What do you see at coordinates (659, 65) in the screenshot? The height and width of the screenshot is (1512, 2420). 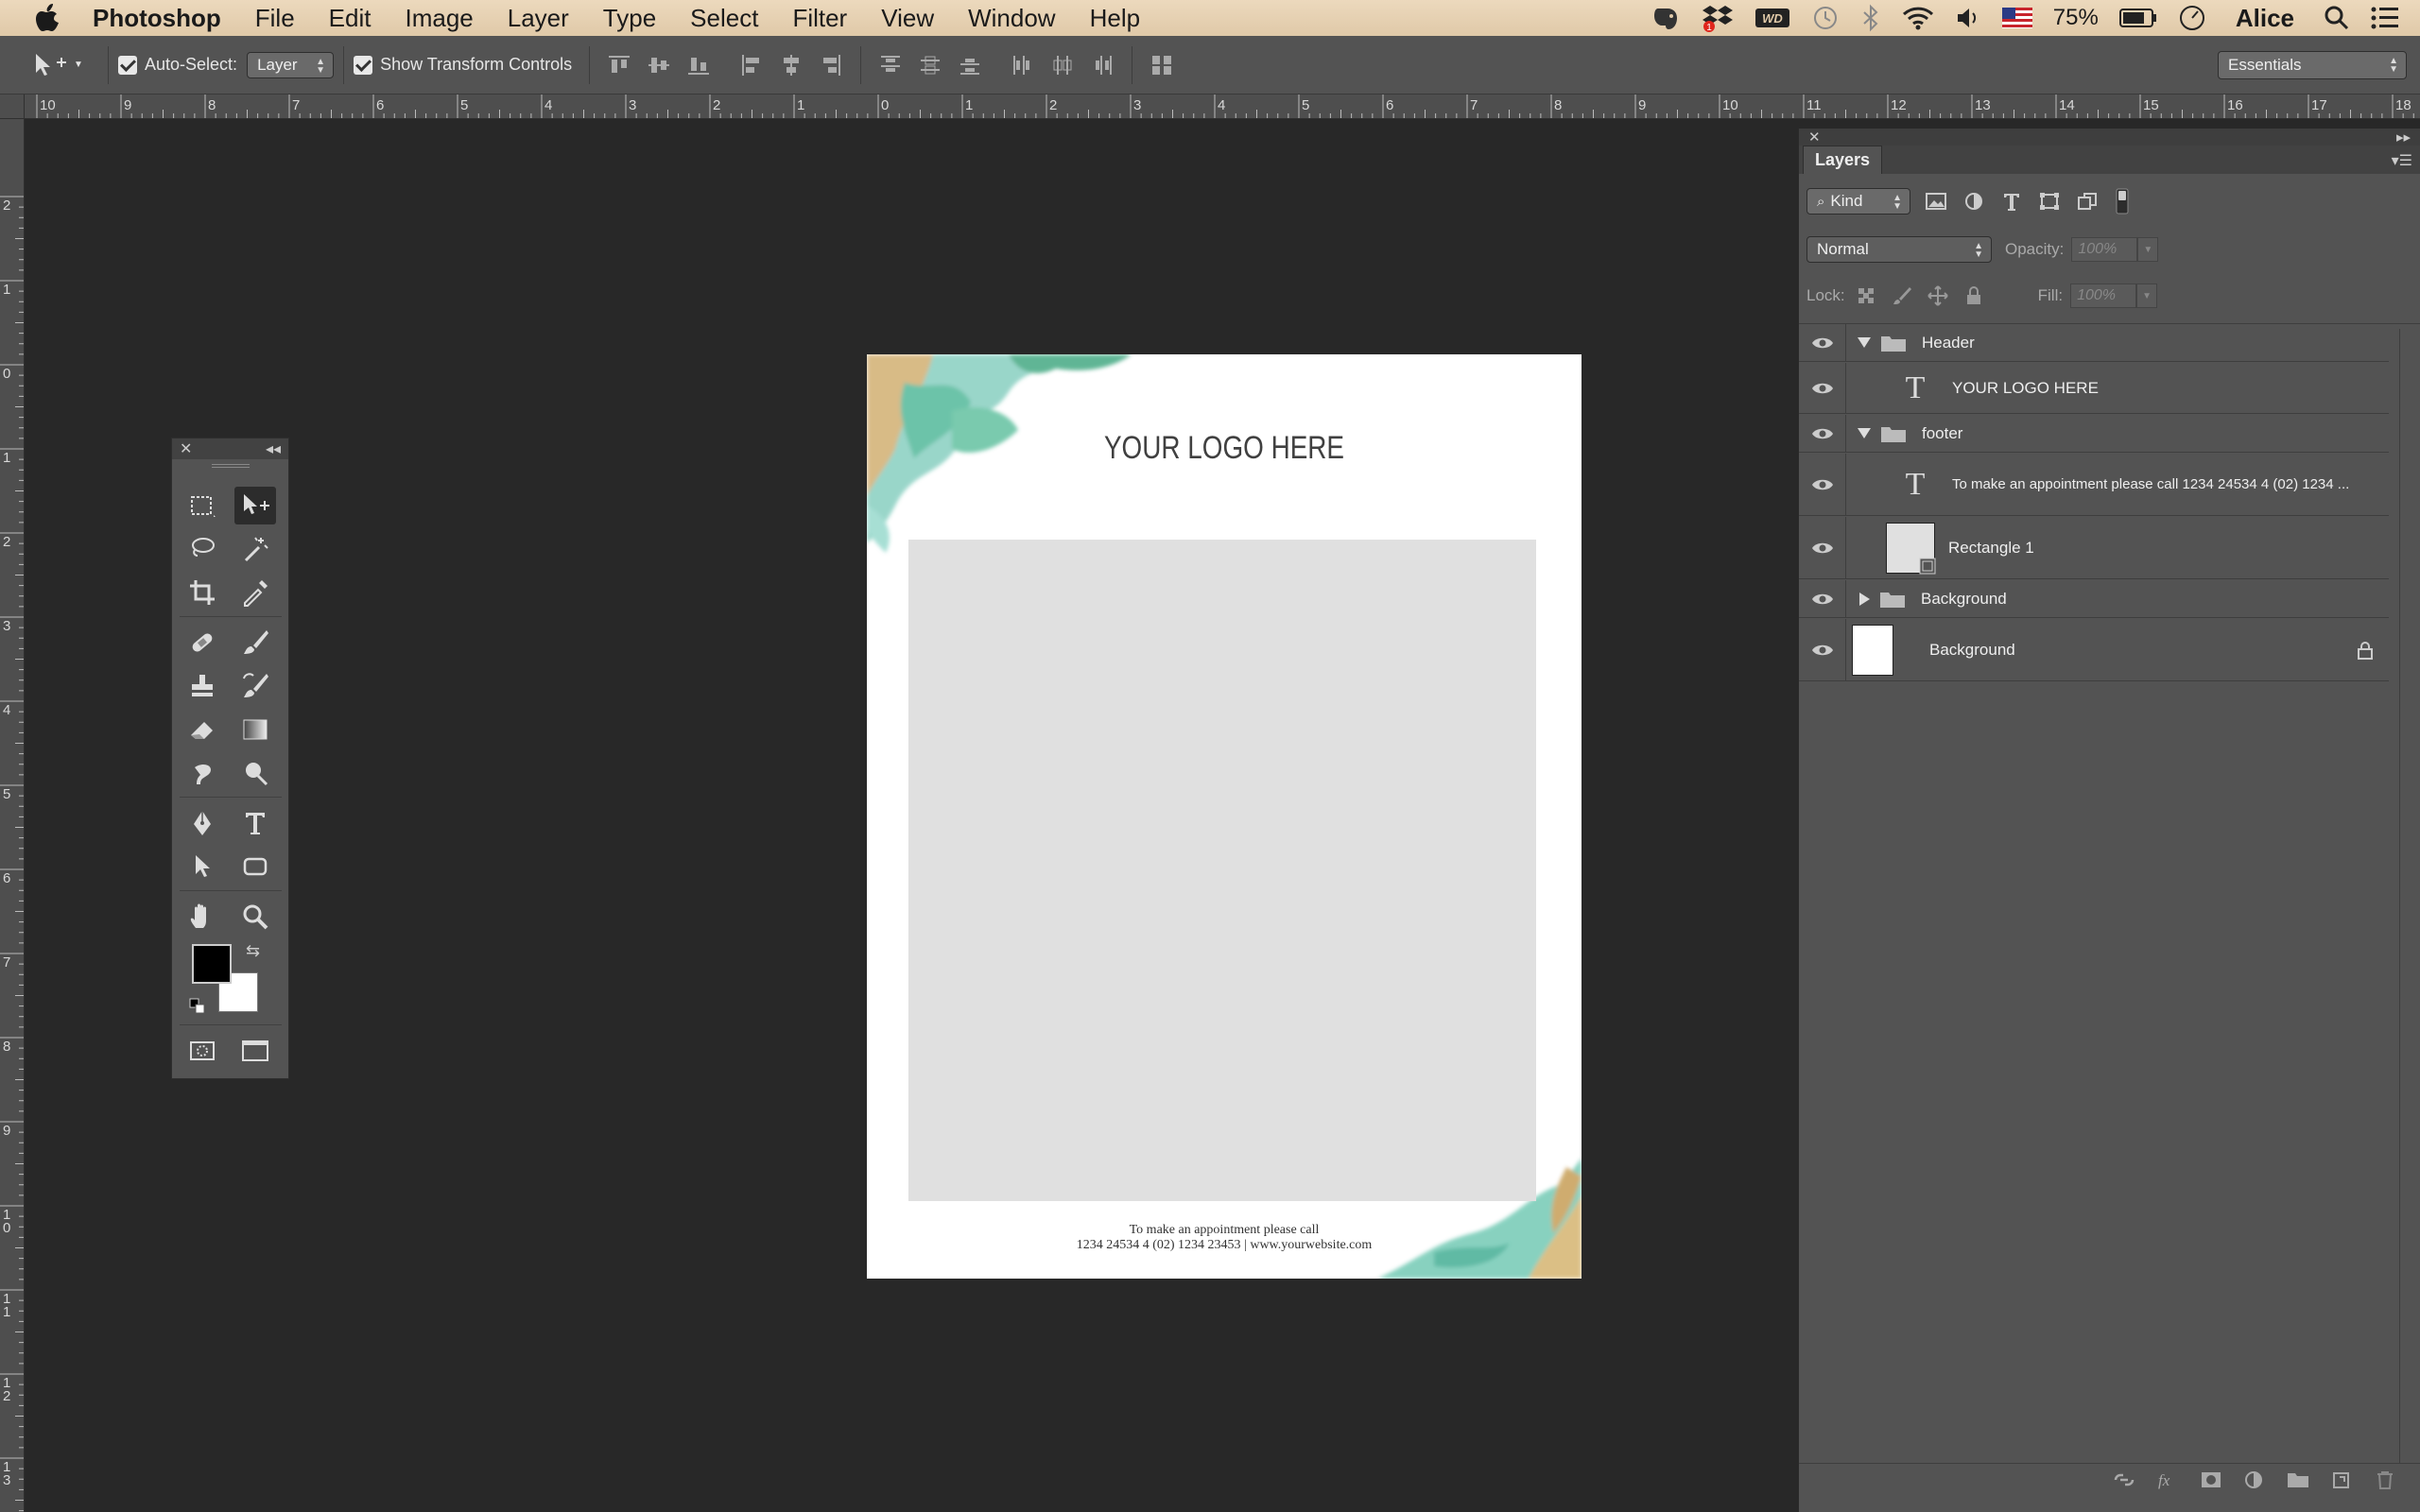 I see `align-vertical-centers-icon` at bounding box center [659, 65].